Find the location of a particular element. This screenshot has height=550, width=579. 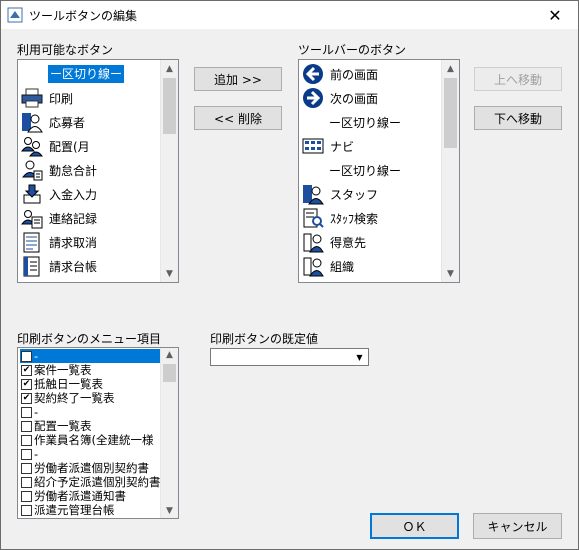

available-item-label: 配置(月 is located at coordinates (69, 146).